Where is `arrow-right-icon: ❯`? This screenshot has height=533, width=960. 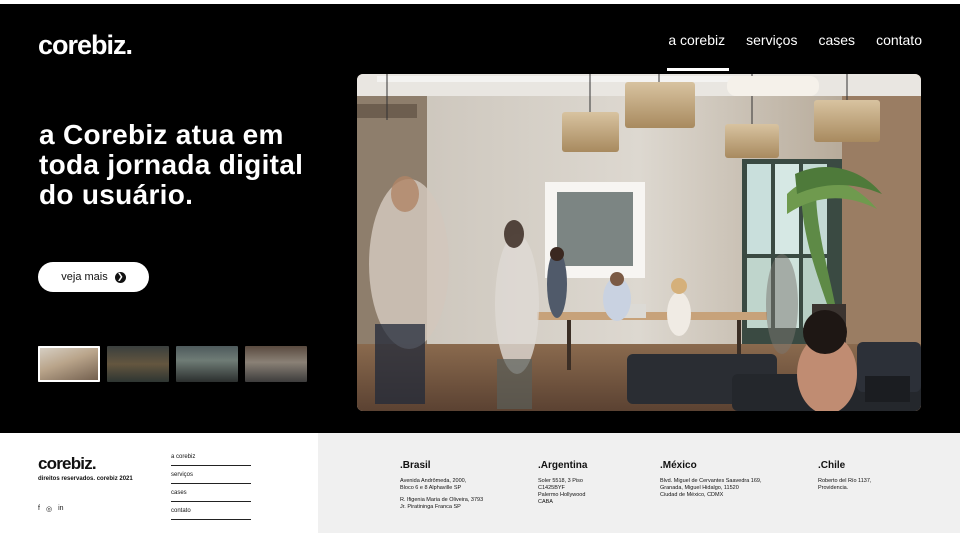
arrow-right-icon: ❯ is located at coordinates (120, 277).